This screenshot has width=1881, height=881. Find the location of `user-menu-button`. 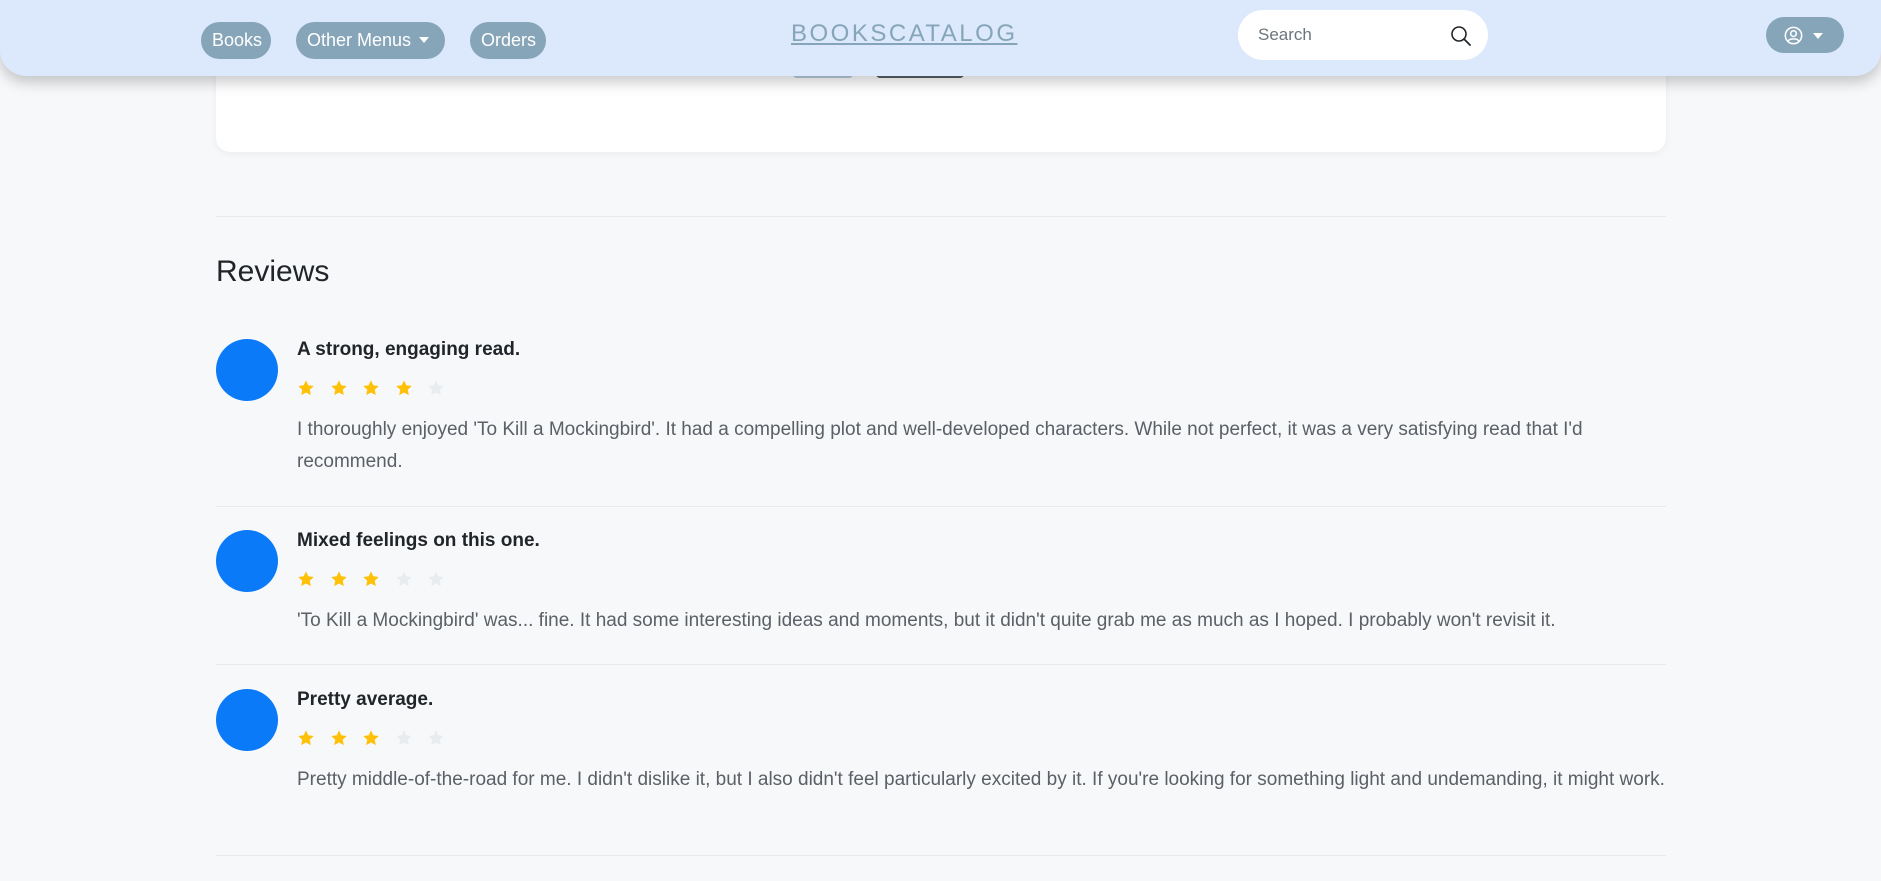

user-menu-button is located at coordinates (1805, 35).